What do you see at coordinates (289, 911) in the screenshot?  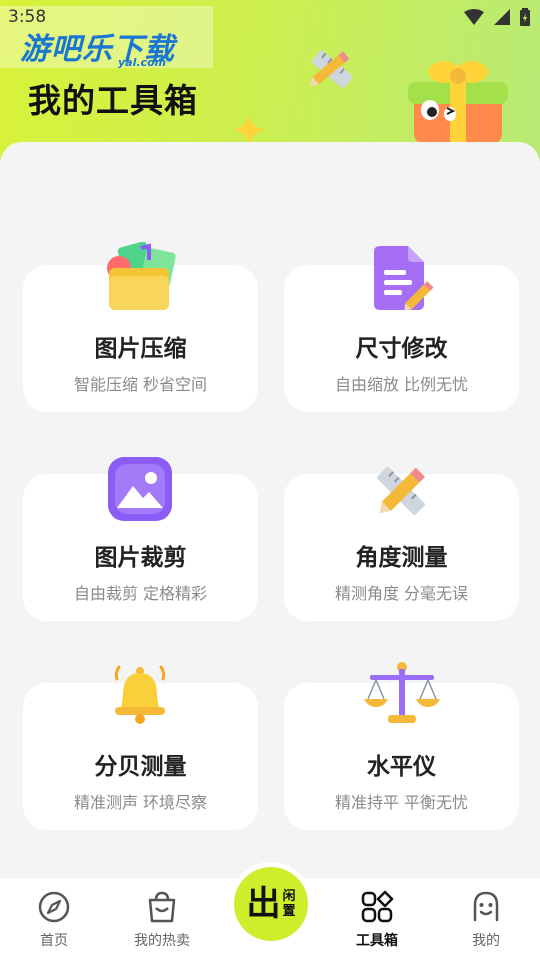 I see `idle-sell-small-bottom: 置` at bounding box center [289, 911].